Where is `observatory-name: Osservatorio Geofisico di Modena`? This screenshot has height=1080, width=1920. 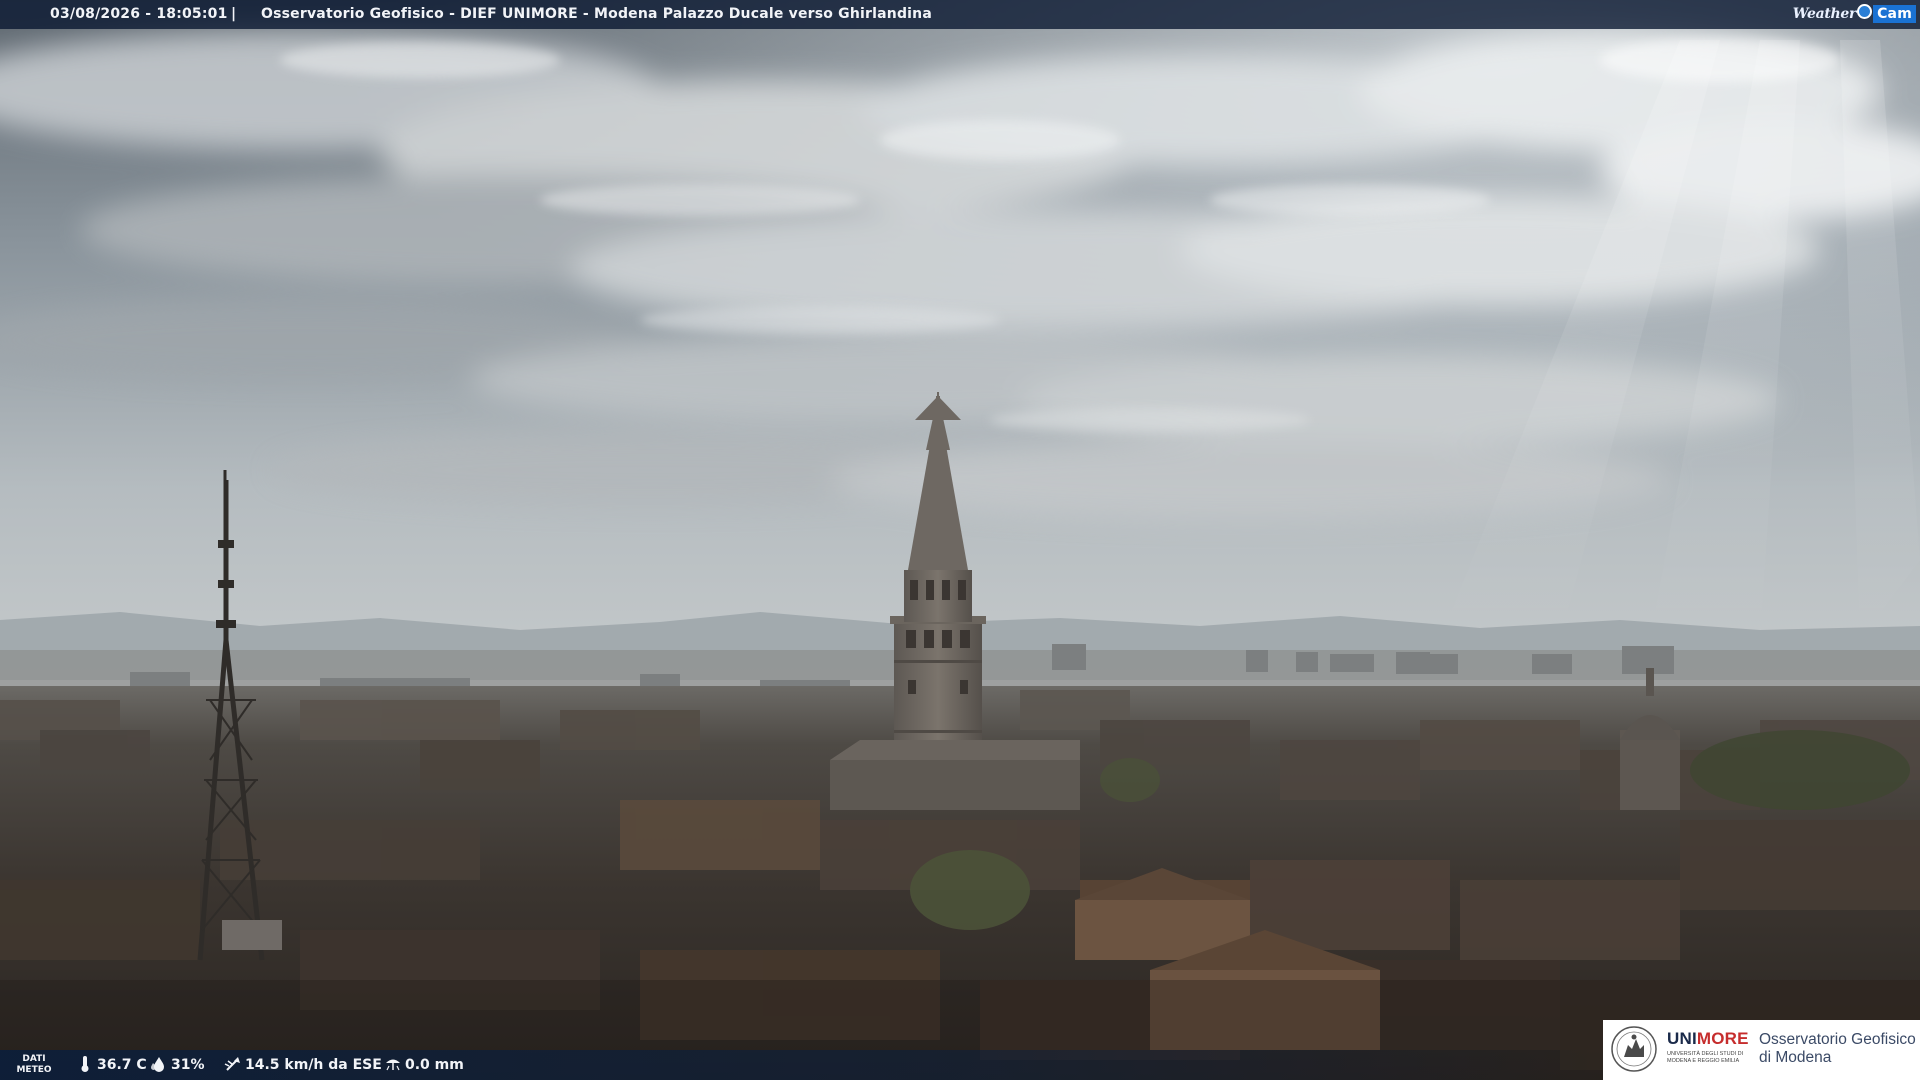 observatory-name: Osservatorio Geofisico di Modena is located at coordinates (1837, 1049).